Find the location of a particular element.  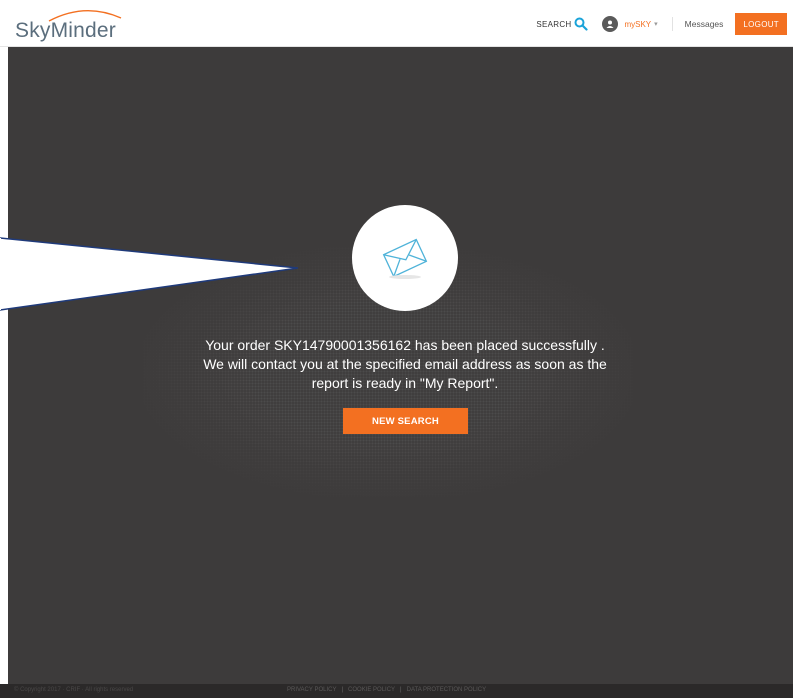

data-protection-policy-link: DATA PROTECTION POLICY is located at coordinates (446, 690).